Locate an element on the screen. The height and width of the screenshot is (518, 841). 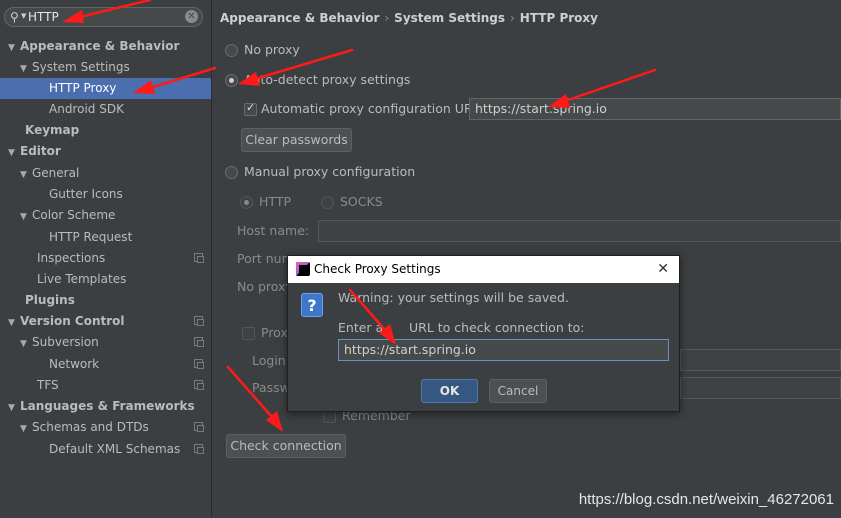
tree-item-editor: ▼ Editor is located at coordinates (105, 151).